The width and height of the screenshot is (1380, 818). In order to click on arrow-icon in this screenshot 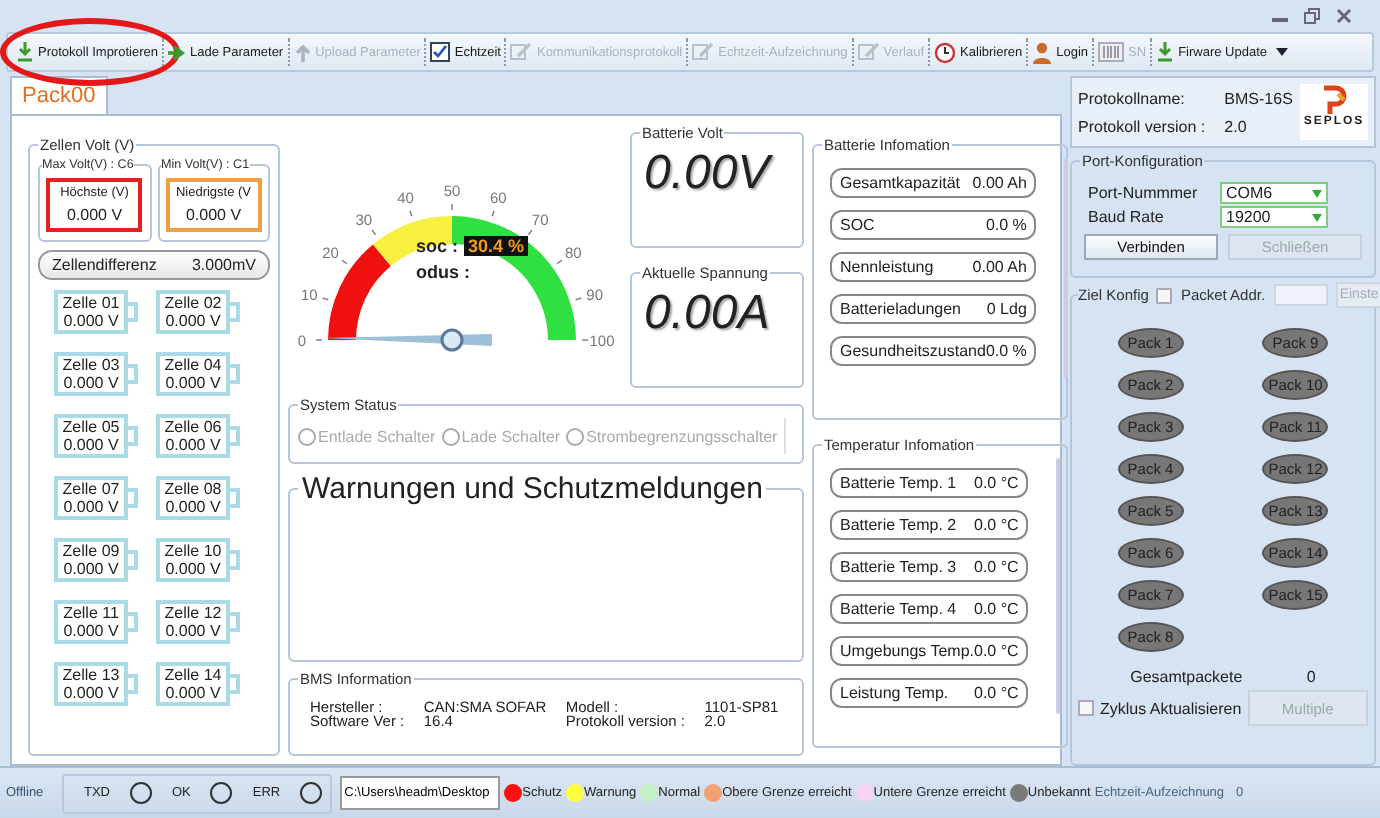, I will do `click(176, 52)`.